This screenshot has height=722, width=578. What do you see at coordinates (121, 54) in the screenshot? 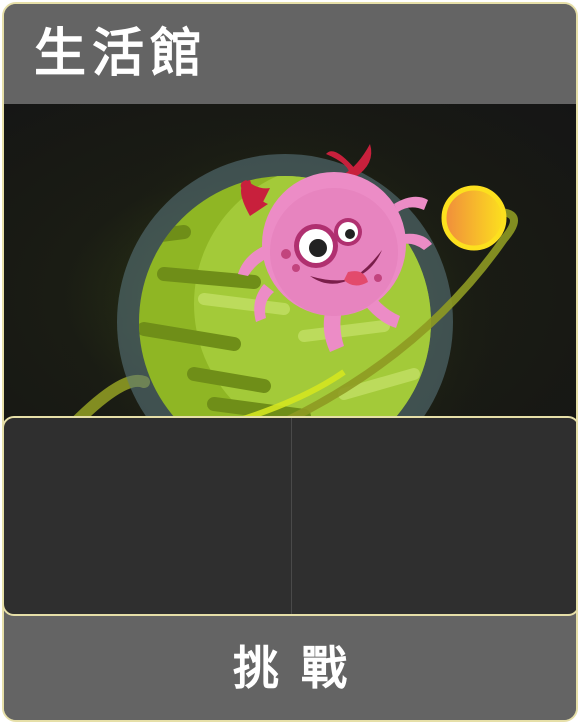
I see `level-title: 生活館` at bounding box center [121, 54].